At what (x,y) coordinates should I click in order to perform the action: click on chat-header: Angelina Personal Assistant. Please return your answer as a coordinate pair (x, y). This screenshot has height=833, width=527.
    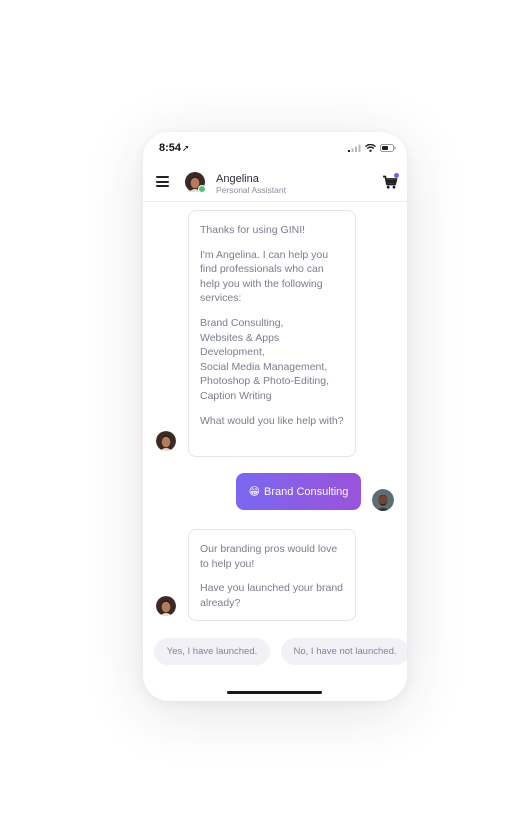
    Looking at the image, I should click on (275, 185).